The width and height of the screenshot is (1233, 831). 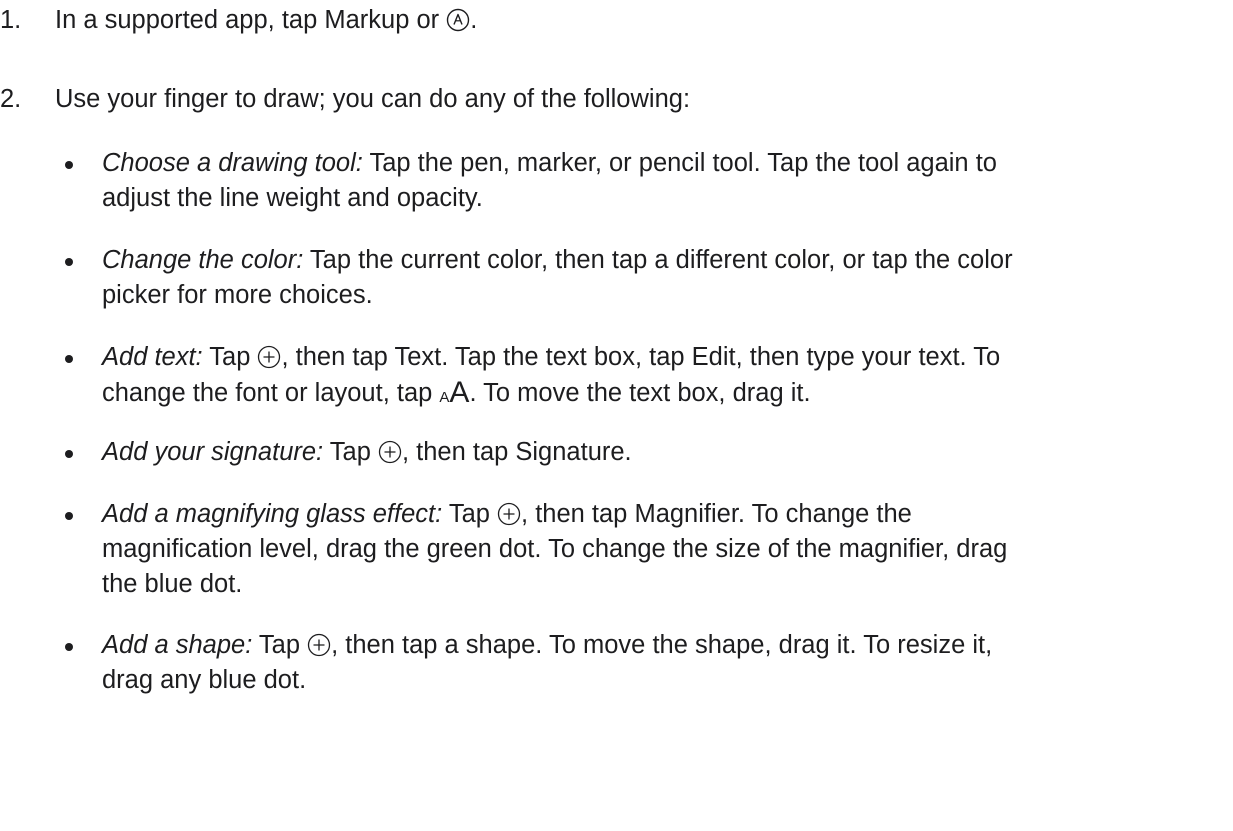 I want to click on bullet-term: Choose a drawing tool:, so click(x=232, y=163).